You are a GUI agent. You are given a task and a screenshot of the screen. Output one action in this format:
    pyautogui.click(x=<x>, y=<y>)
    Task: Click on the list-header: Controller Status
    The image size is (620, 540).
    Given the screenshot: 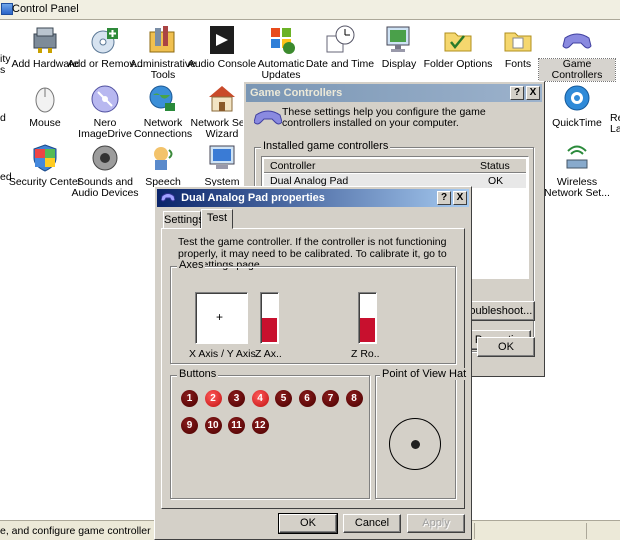 What is the action you would take?
    pyautogui.click(x=395, y=166)
    